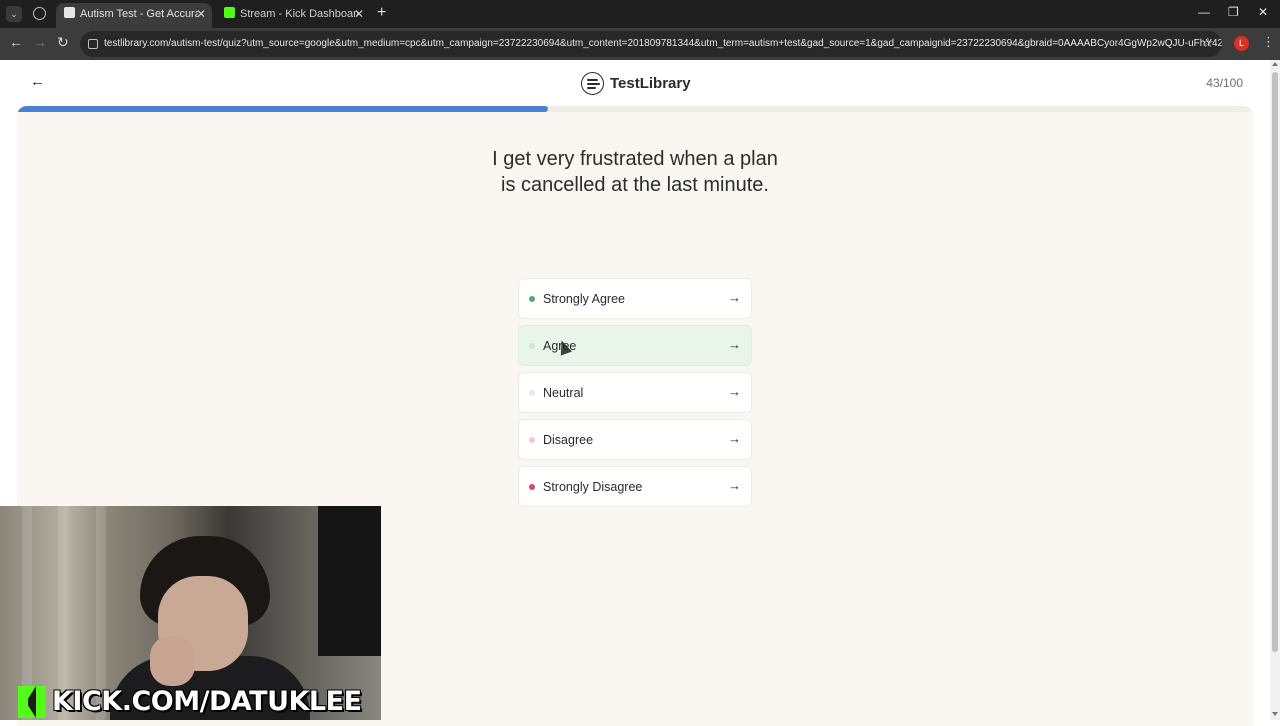 The width and height of the screenshot is (1280, 726). I want to click on tab-title: Stream - Kick Dashboard, so click(299, 14).